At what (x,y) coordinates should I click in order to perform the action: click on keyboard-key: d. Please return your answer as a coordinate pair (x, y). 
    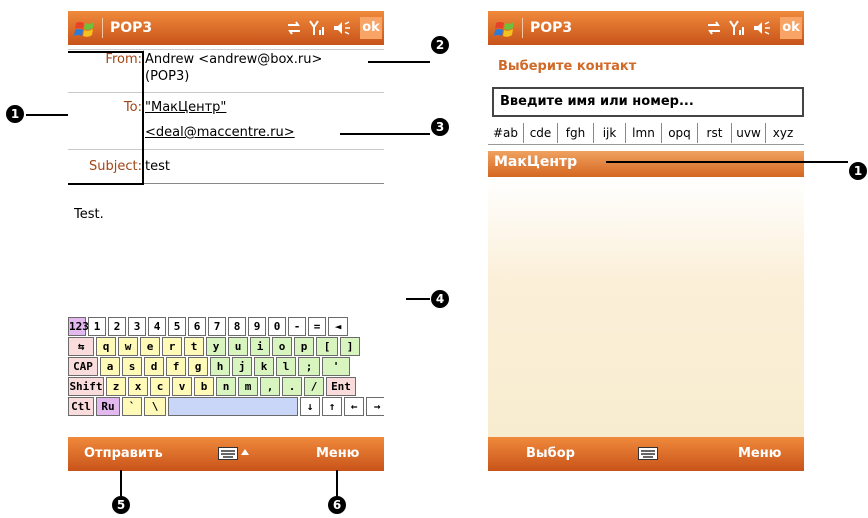
    Looking at the image, I should click on (154, 366).